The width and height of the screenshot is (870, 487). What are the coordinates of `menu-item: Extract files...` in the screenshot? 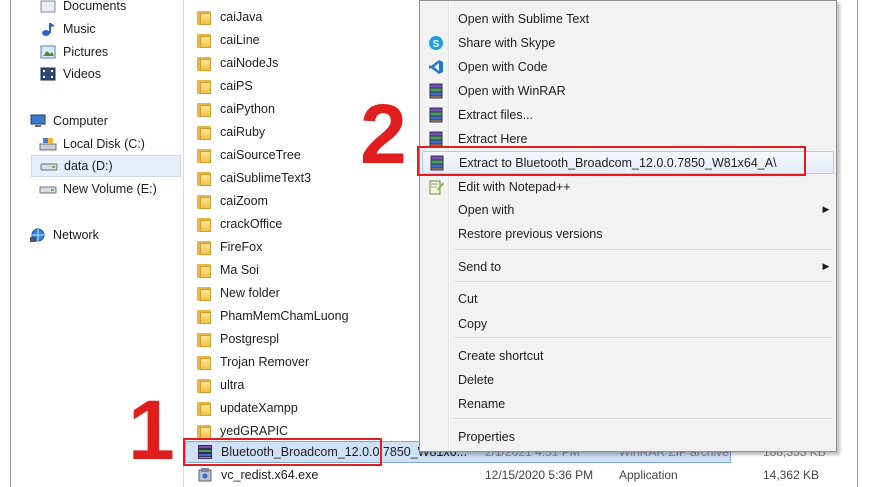 It's located at (628, 114).